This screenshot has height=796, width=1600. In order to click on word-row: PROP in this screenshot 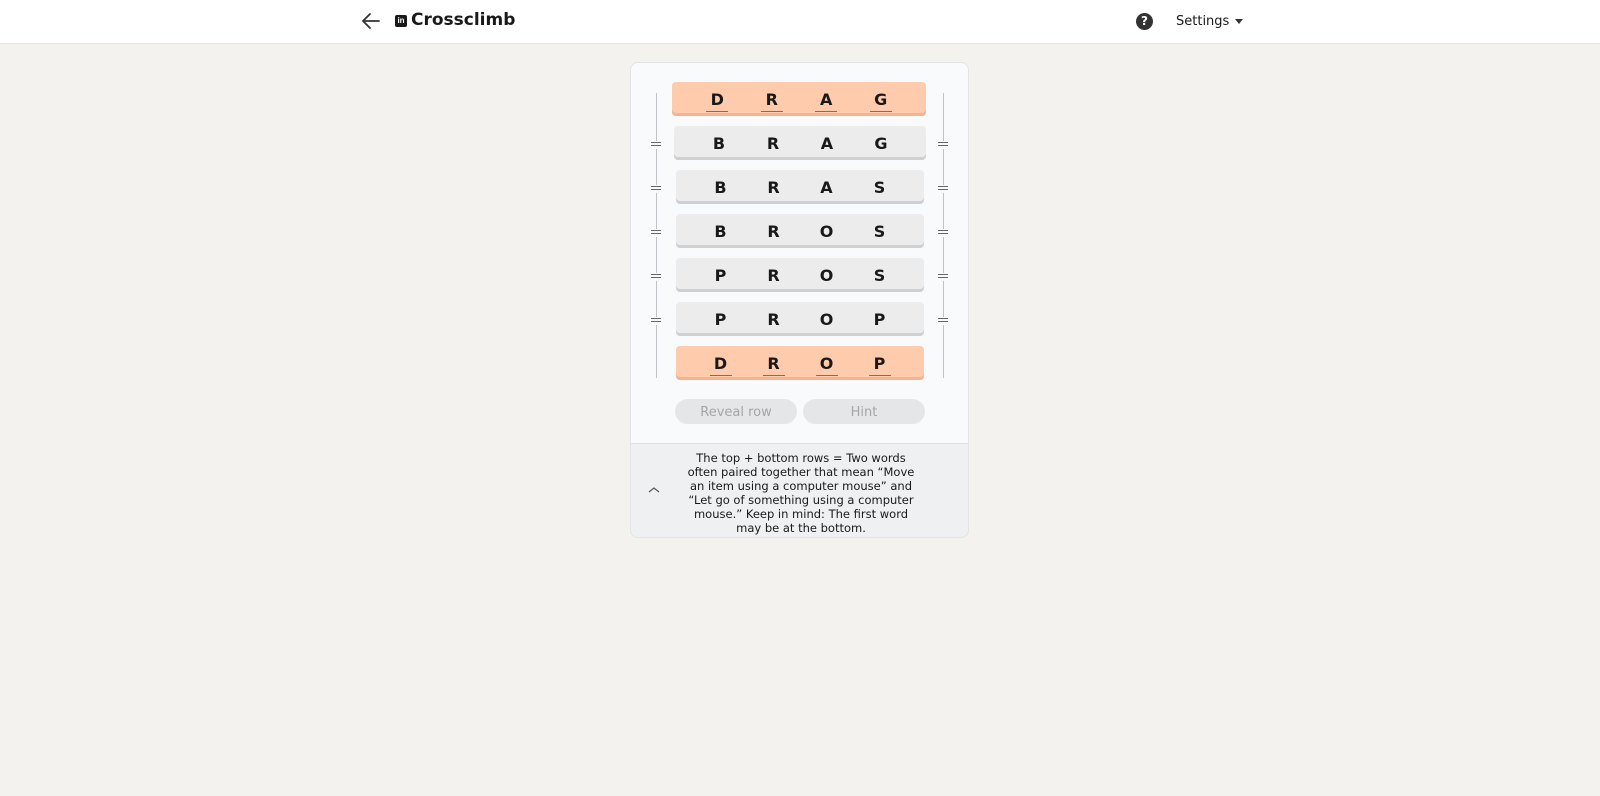, I will do `click(800, 319)`.